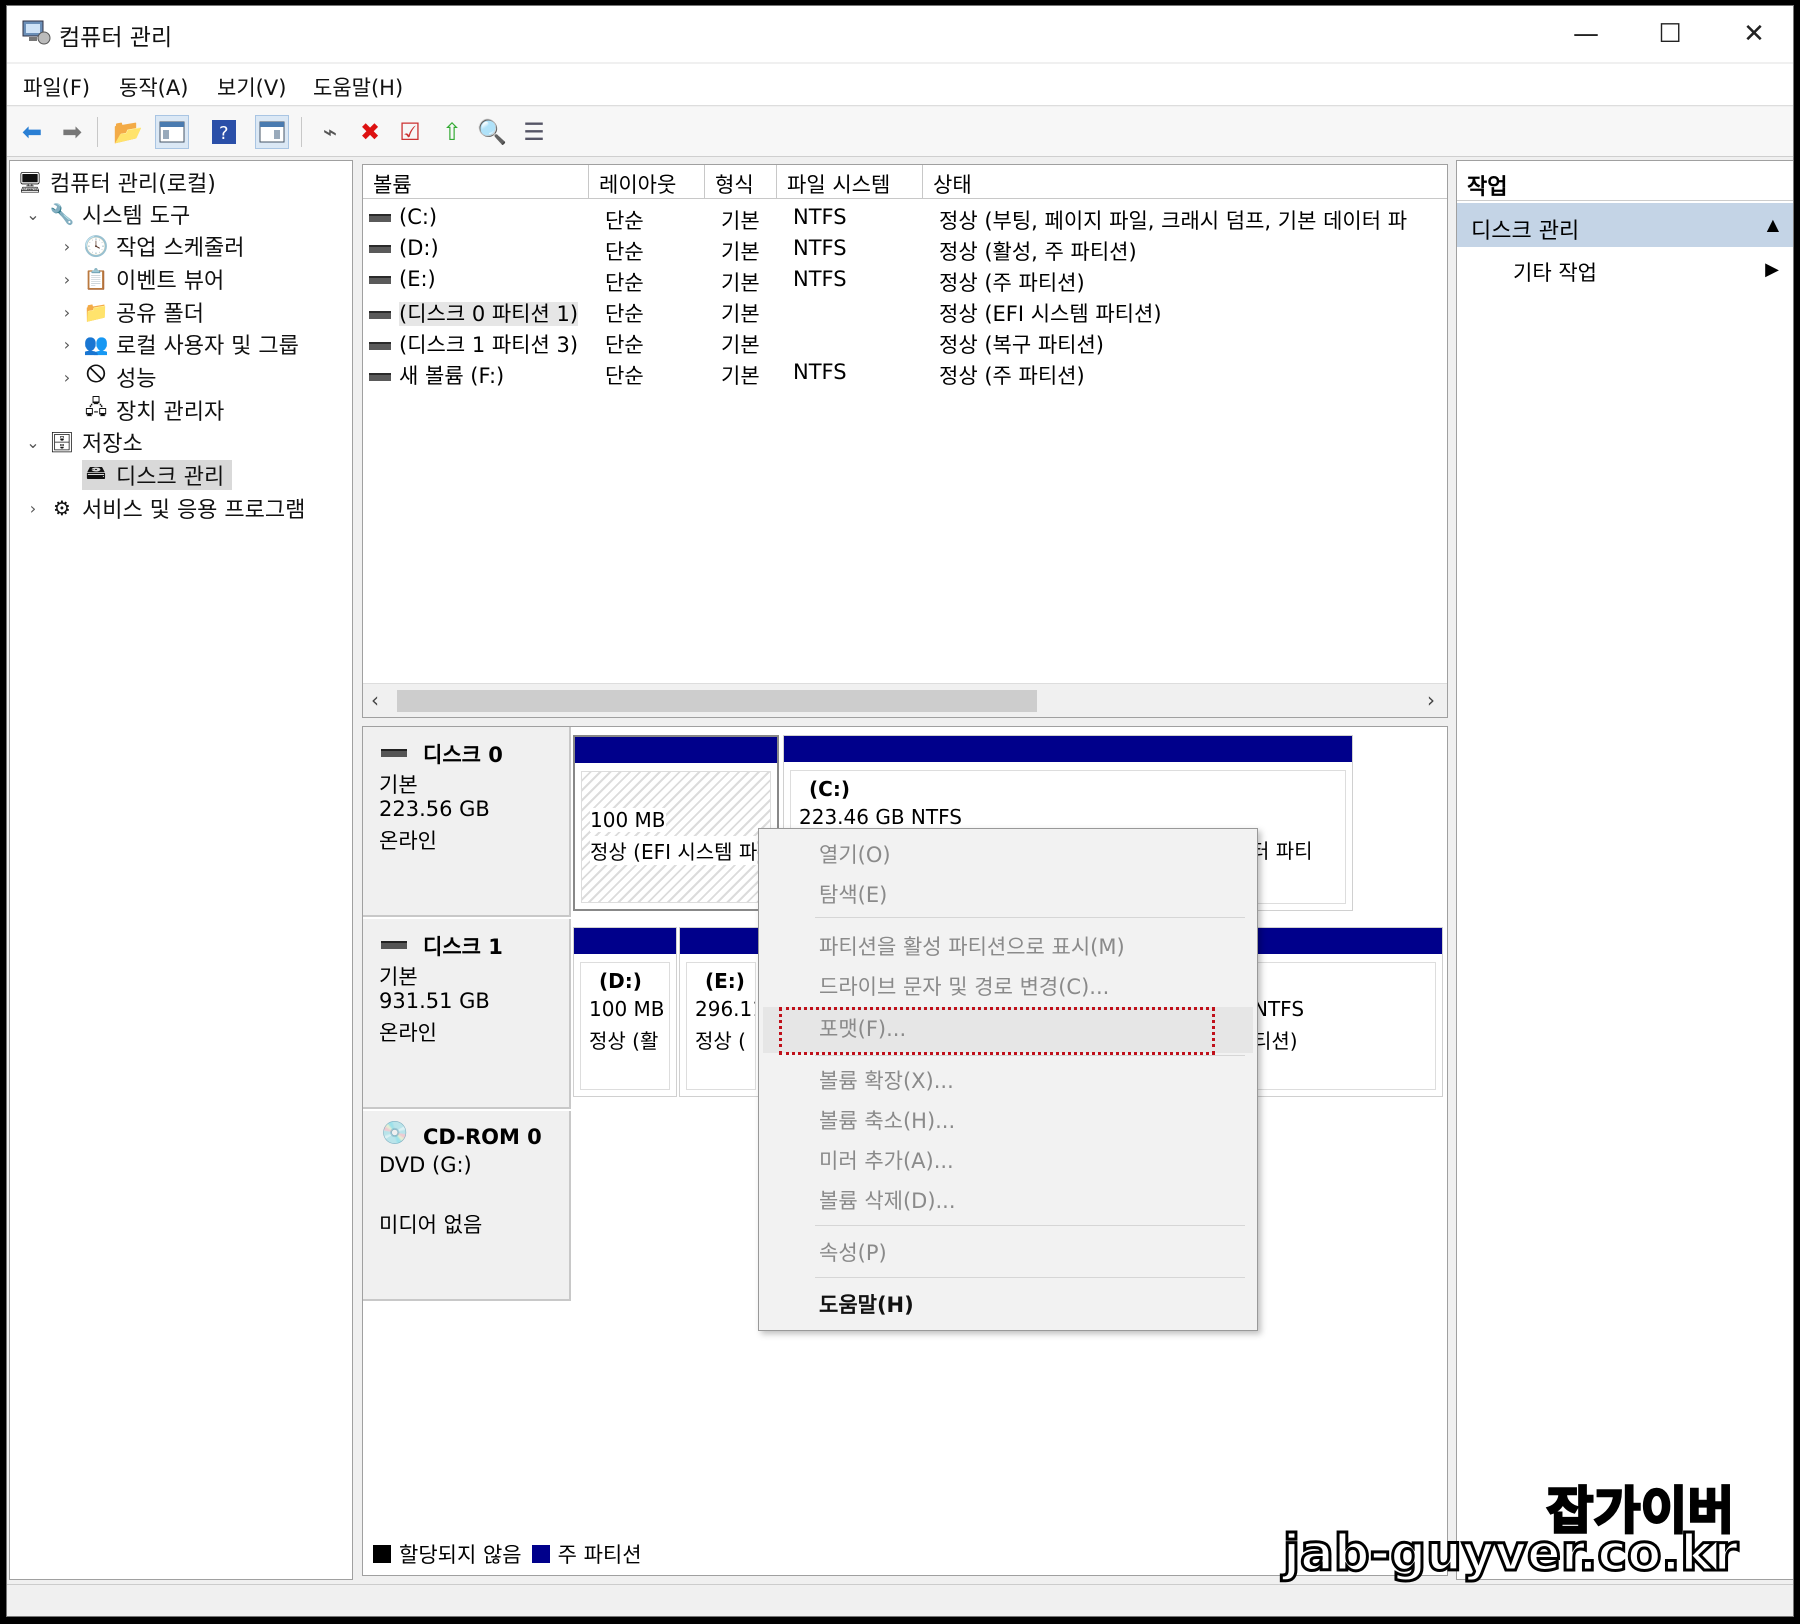 Image resolution: width=1800 pixels, height=1624 pixels. Describe the element at coordinates (116, 182) in the screenshot. I see `tree-item-root: 🖥 컴퓨터 관리(로컬)` at that location.